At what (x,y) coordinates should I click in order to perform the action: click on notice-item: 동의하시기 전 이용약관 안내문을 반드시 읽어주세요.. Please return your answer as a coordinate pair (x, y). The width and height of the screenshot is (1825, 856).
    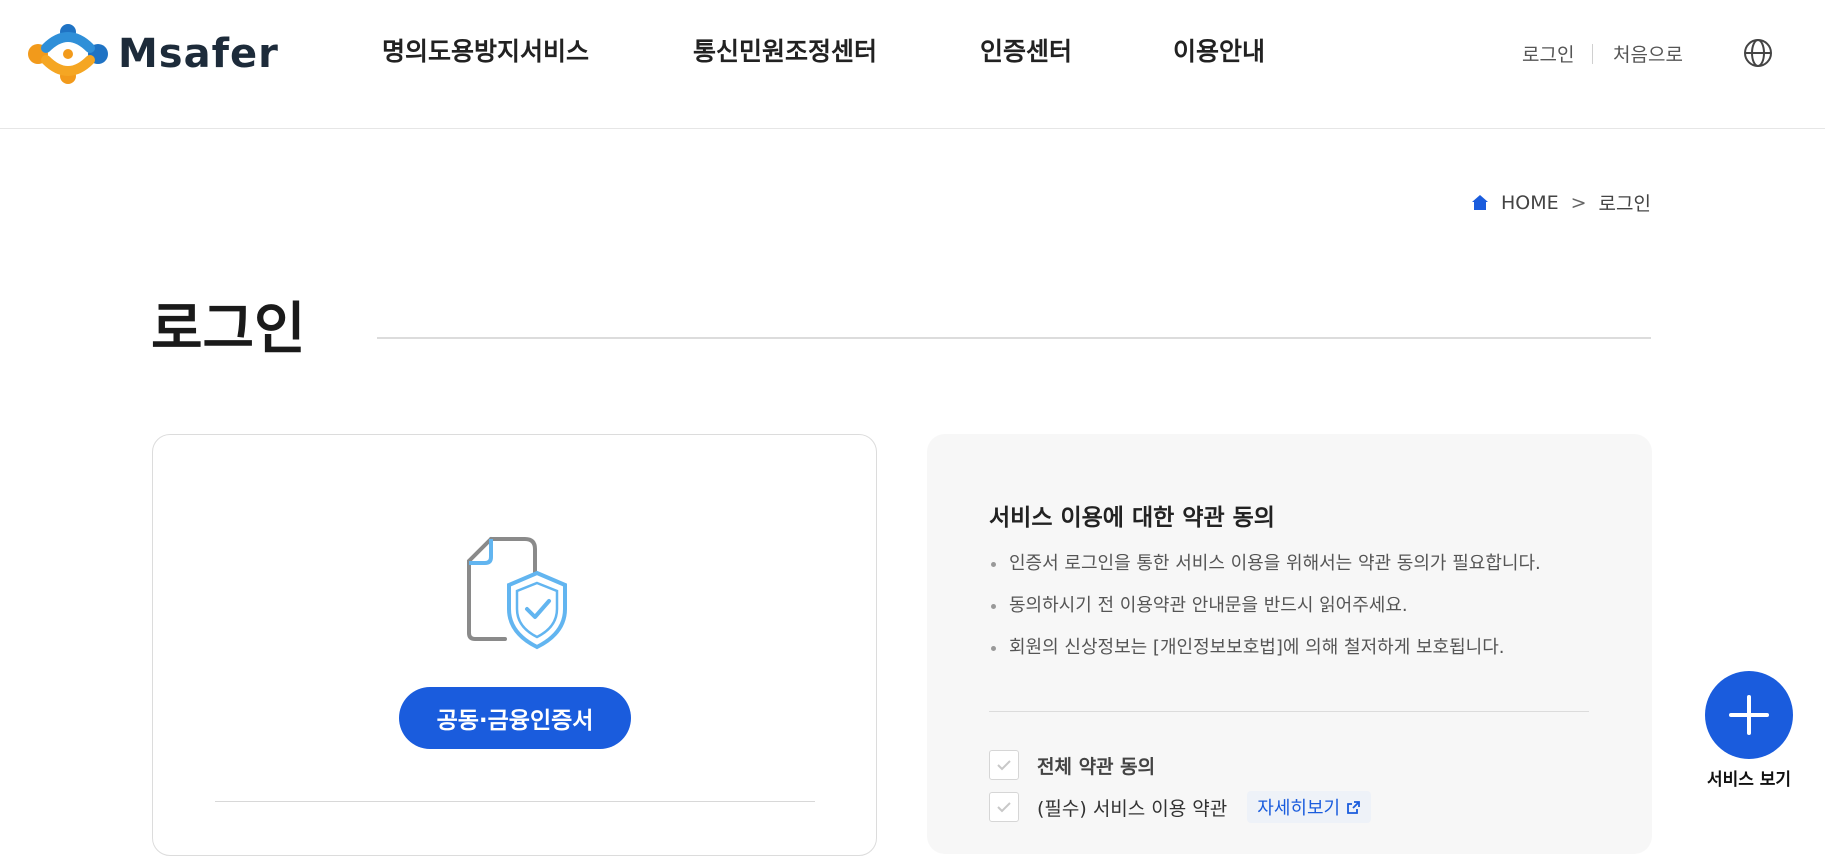
    Looking at the image, I should click on (1265, 615).